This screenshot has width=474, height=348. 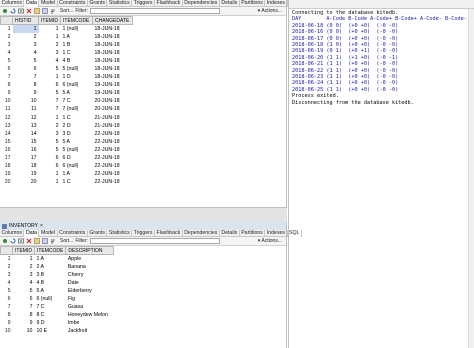 I want to click on table-cell: 7 C, so click(x=77, y=101).